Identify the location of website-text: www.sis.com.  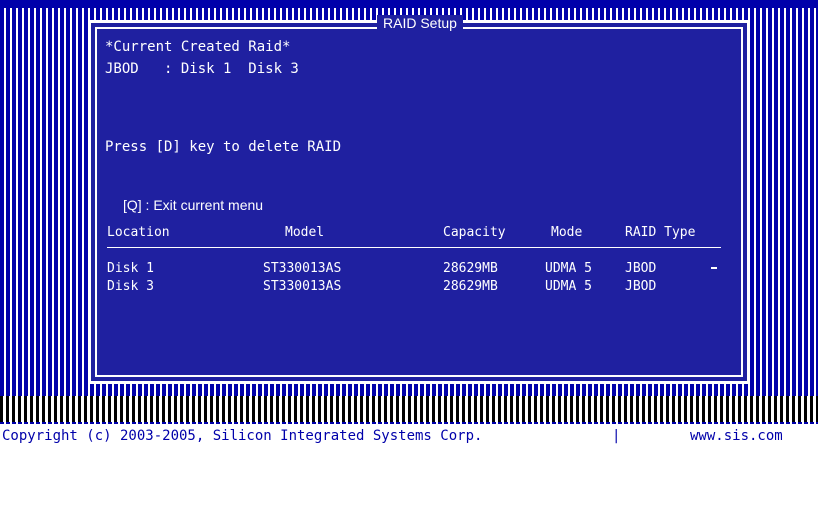
(736, 436).